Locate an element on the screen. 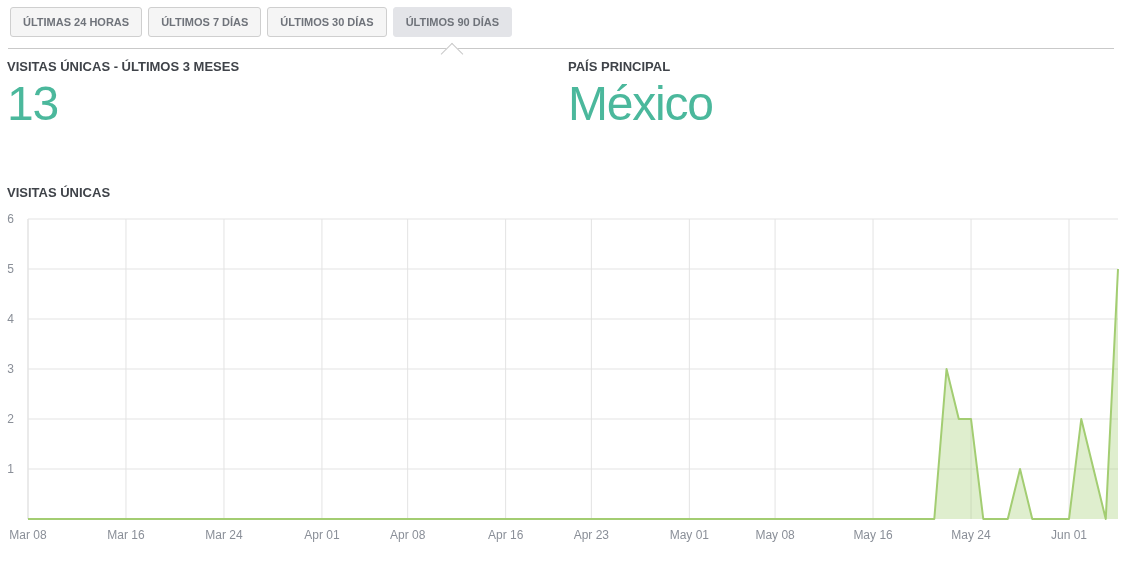 The height and width of the screenshot is (582, 1122). x-tick-label: May 16 is located at coordinates (873, 535).